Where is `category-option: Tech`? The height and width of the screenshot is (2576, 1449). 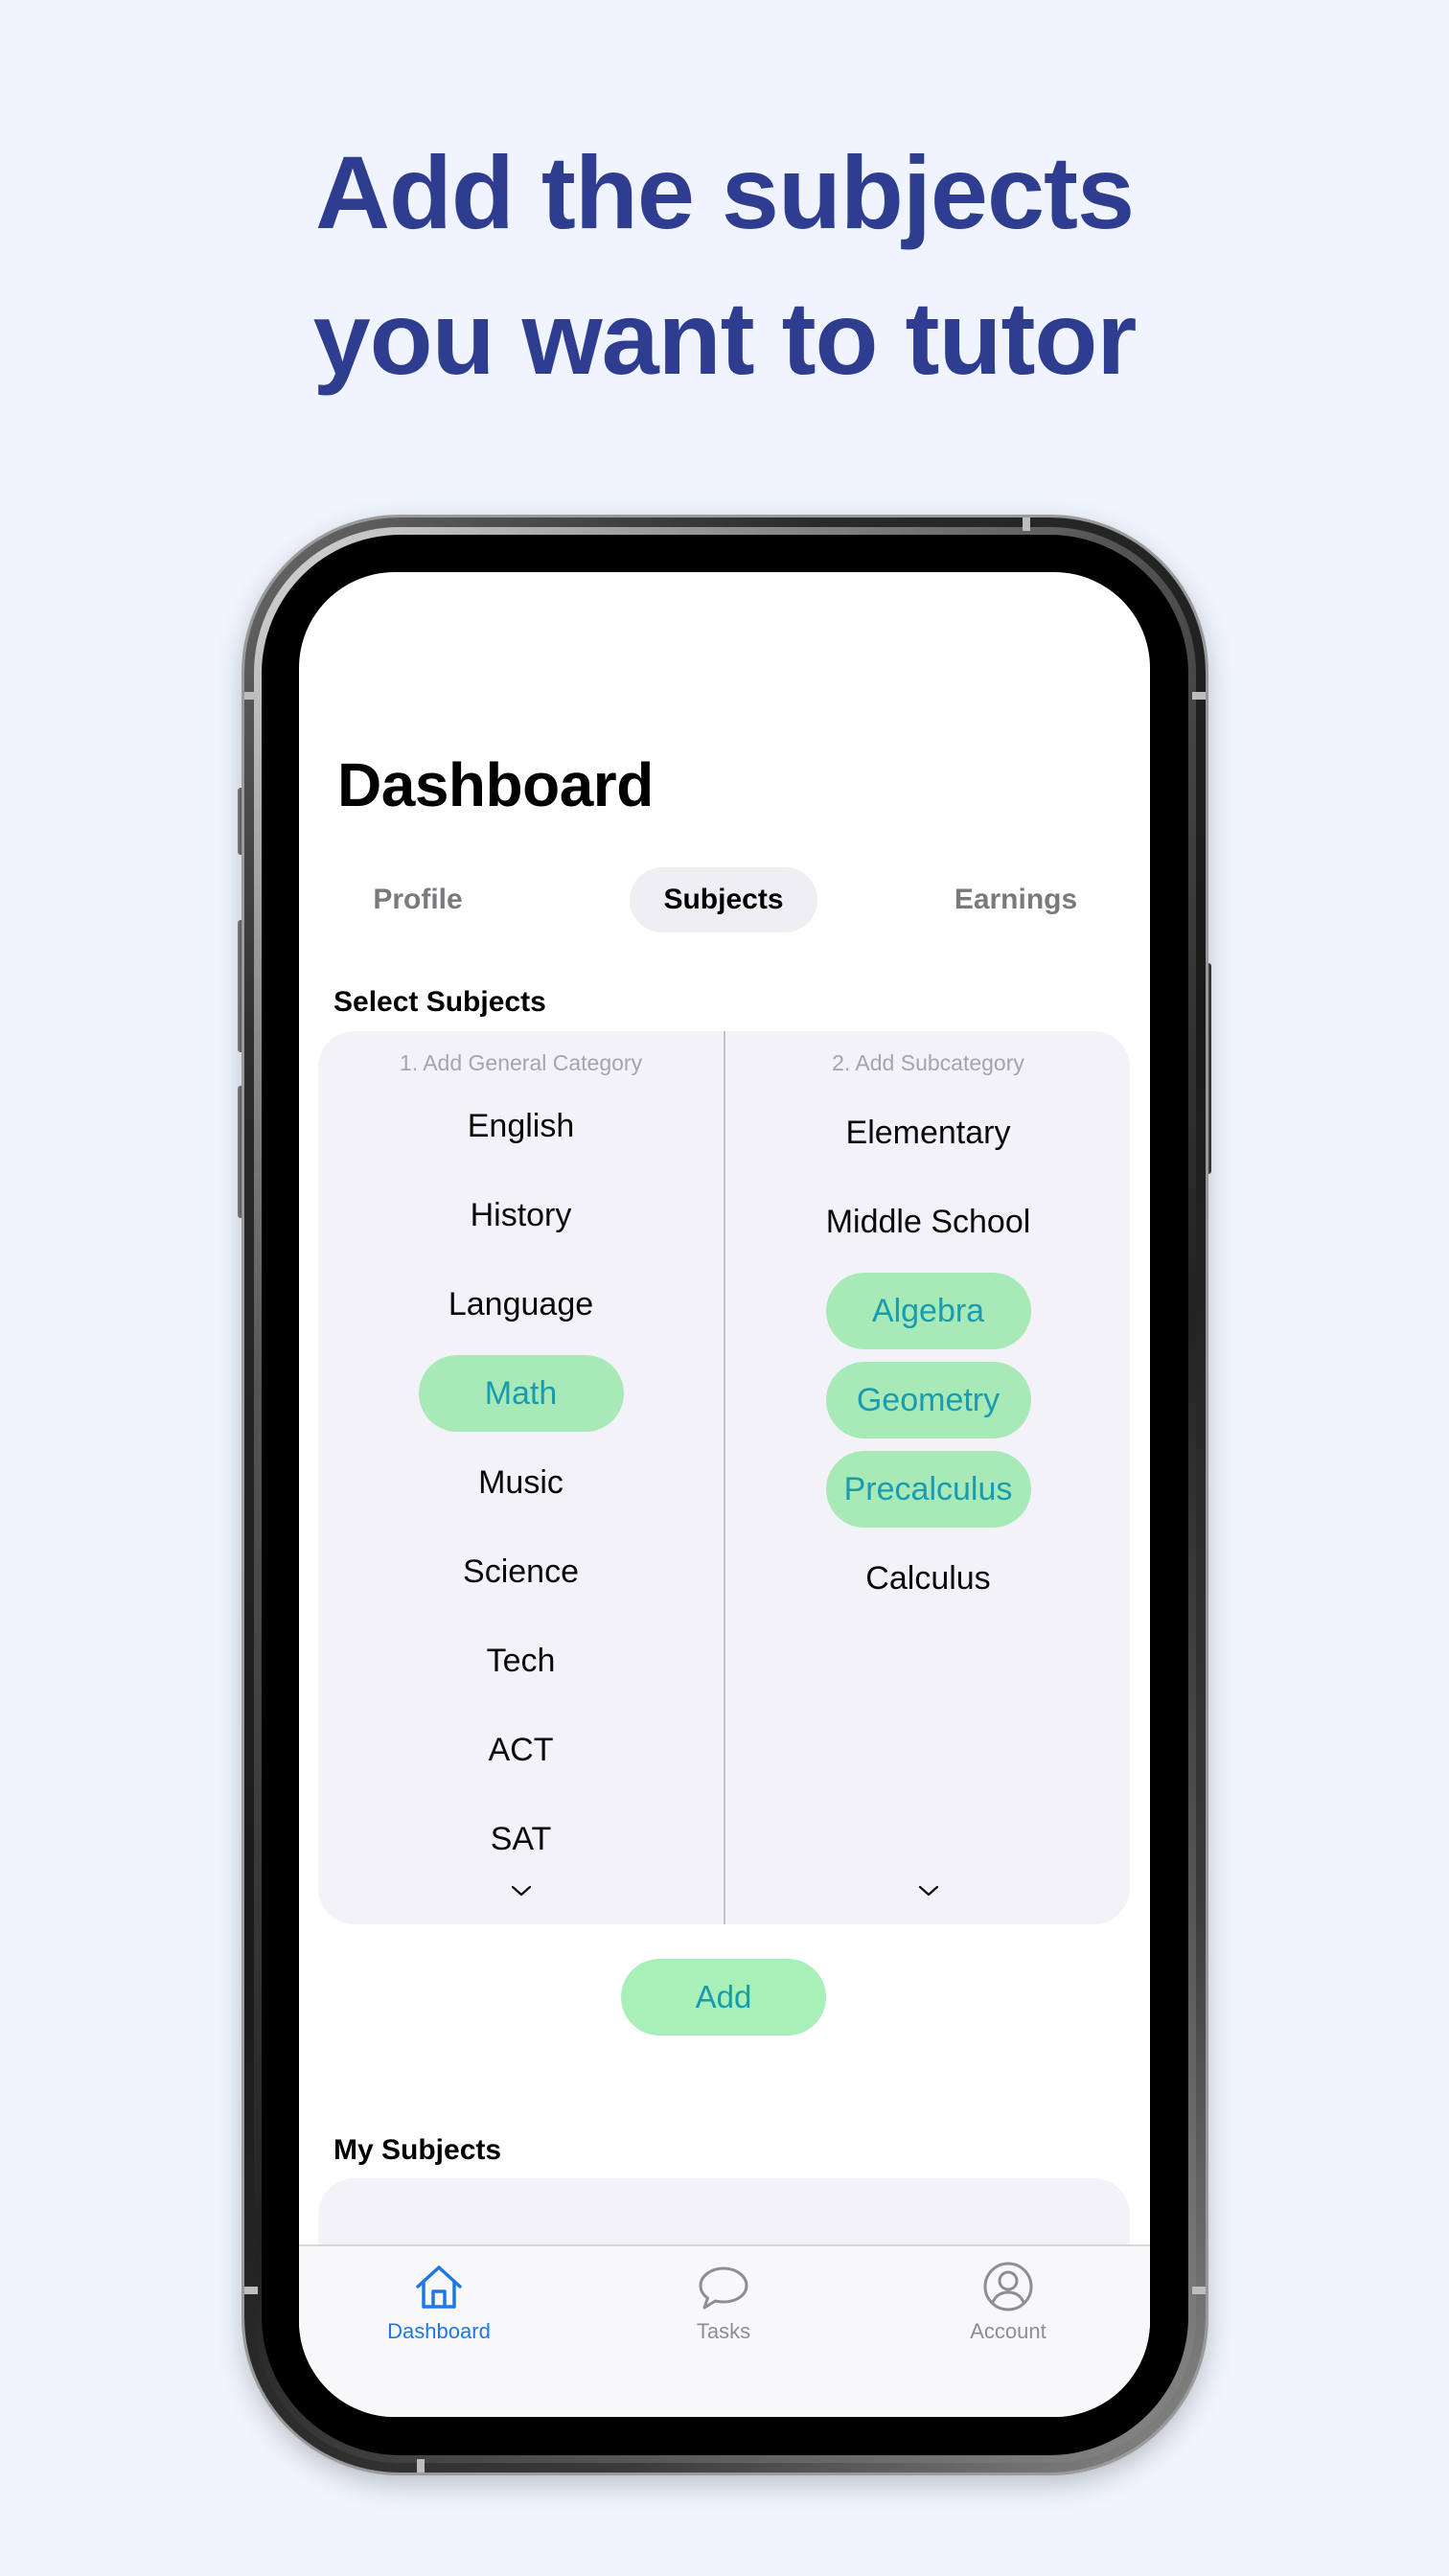
category-option: Tech is located at coordinates (521, 1660).